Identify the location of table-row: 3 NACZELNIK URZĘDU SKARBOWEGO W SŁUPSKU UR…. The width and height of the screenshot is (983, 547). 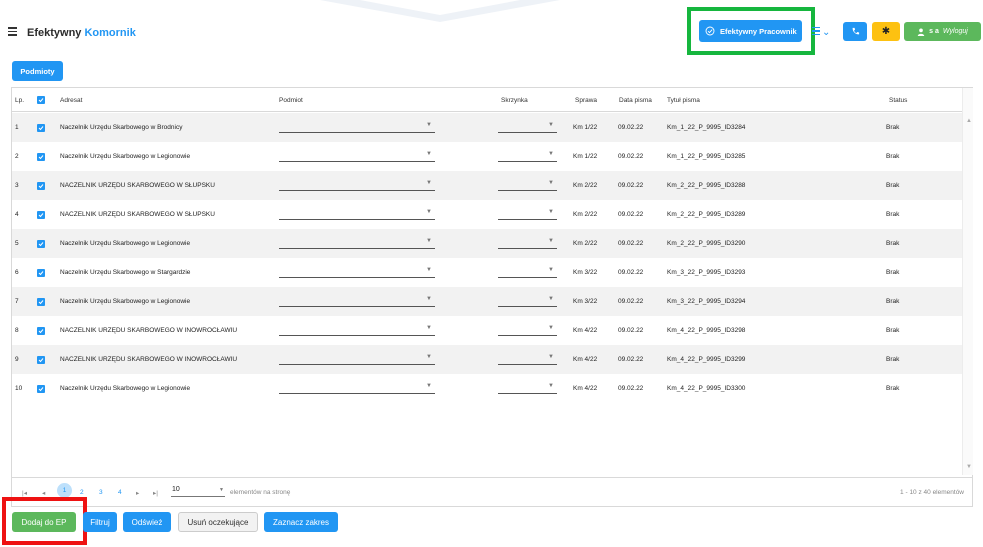
(487, 185).